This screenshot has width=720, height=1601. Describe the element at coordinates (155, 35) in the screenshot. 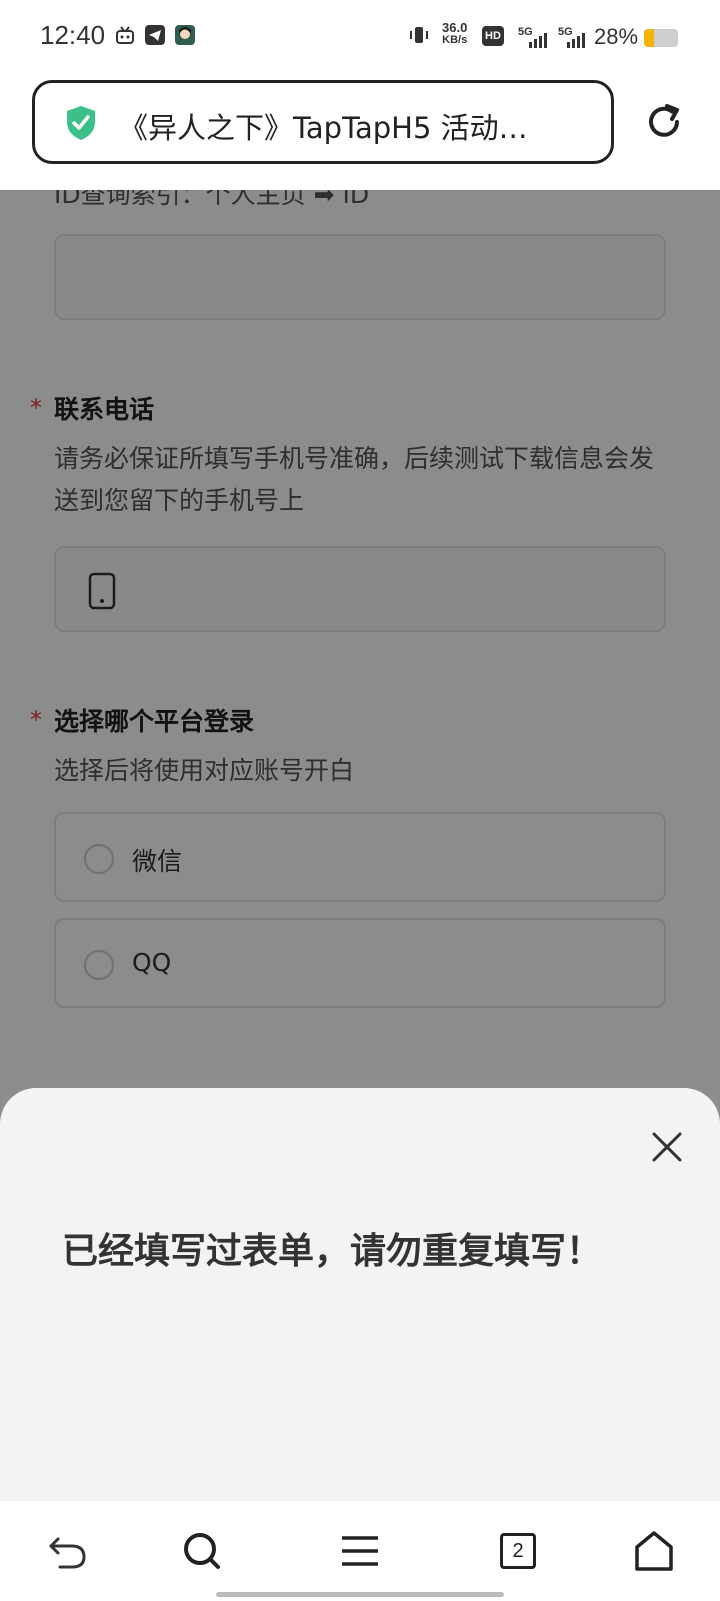

I see `telegram-icon` at that location.